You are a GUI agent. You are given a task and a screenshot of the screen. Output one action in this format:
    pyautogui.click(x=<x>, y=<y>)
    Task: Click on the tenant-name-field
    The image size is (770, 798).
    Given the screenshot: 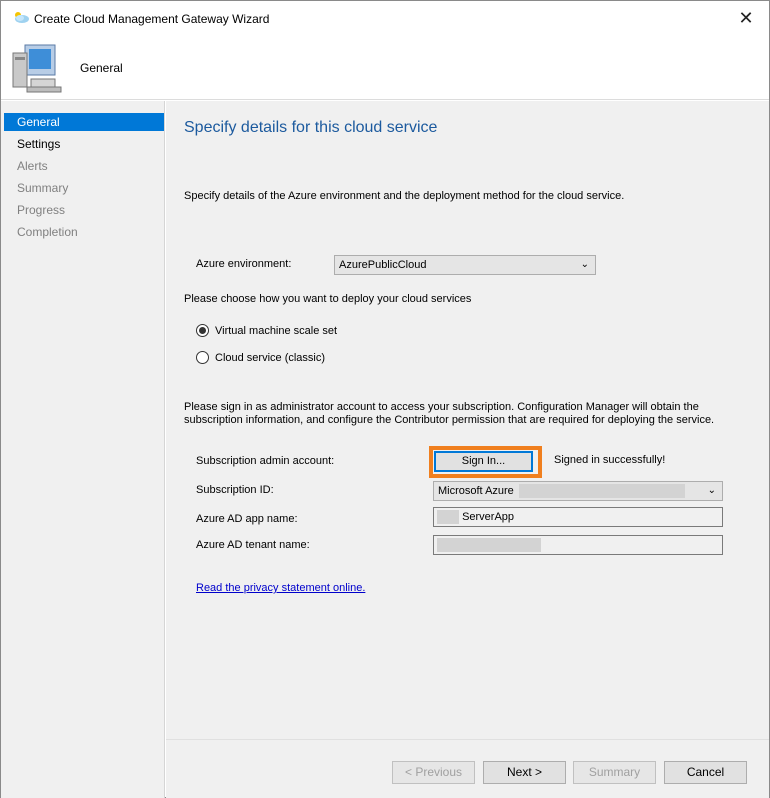 What is the action you would take?
    pyautogui.click(x=578, y=545)
    